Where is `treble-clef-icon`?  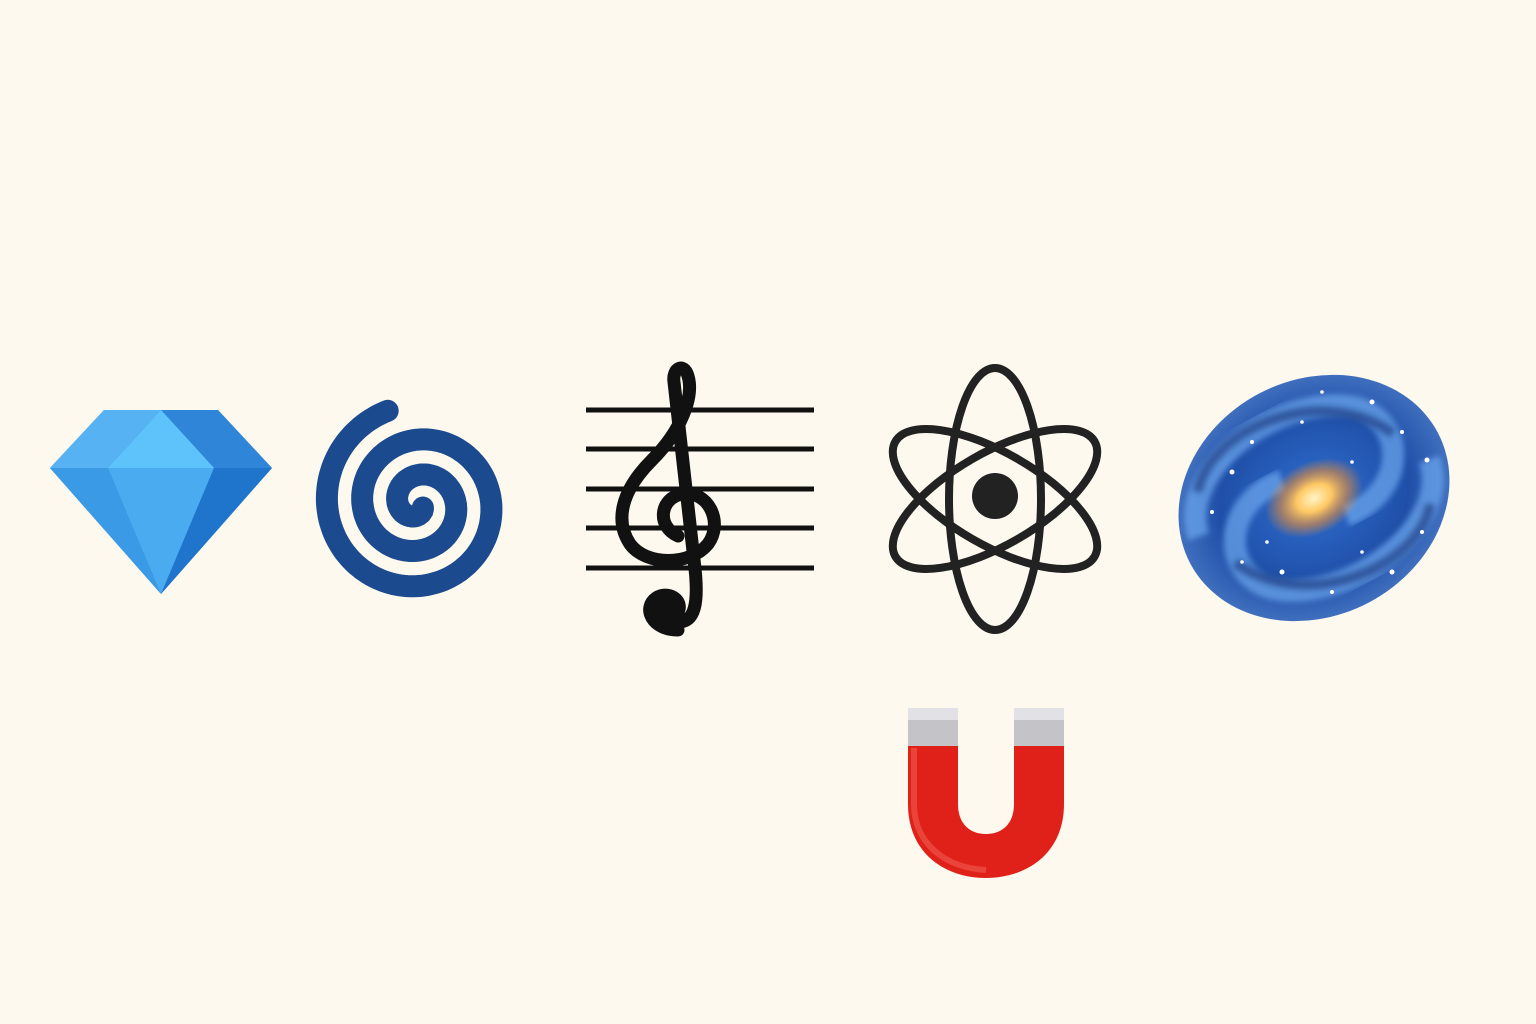 treble-clef-icon is located at coordinates (700, 499).